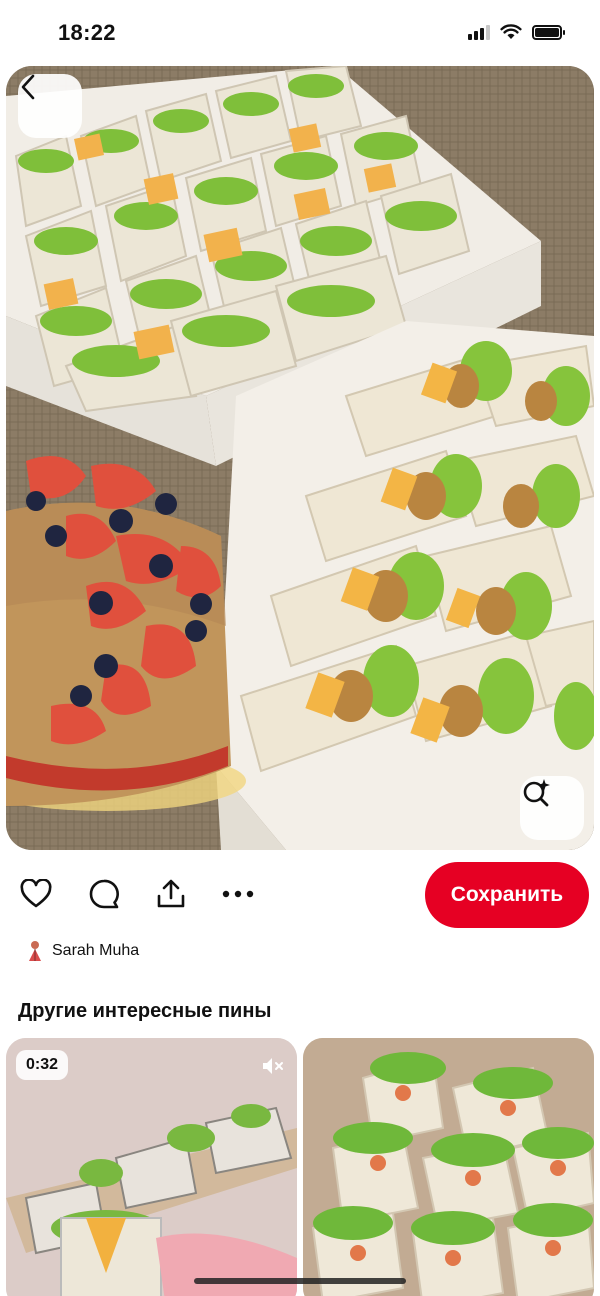  I want to click on author-name: Sarah Muha, so click(96, 950).